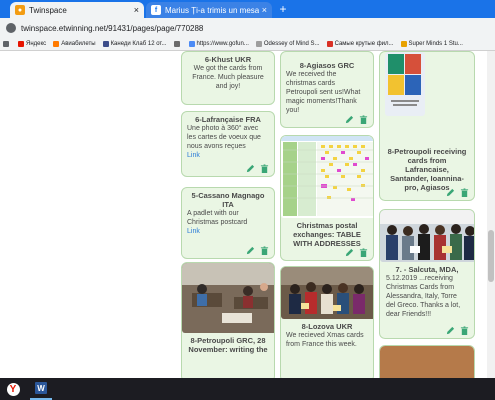  I want to click on tab-facebook: f Marius Ți-a trimis un mesaj ×, so click(209, 10).